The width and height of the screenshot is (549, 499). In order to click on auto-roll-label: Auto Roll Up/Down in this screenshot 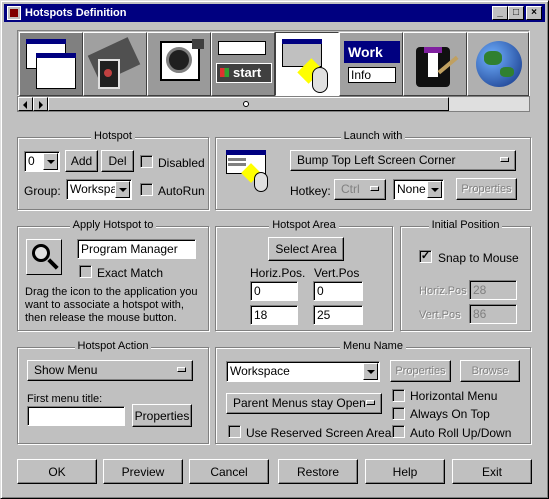, I will do `click(461, 433)`.